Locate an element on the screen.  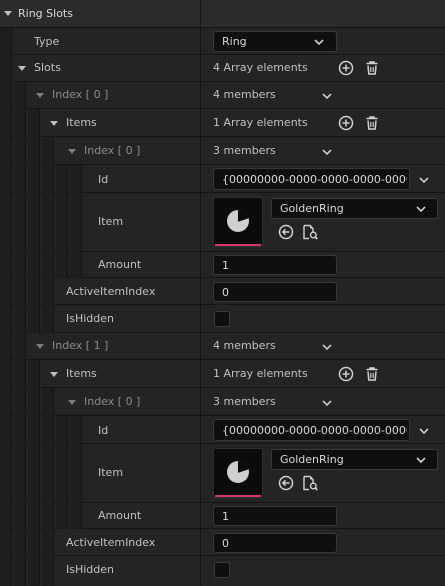
slots-row: Slots 4 Array elements is located at coordinates (222, 68).